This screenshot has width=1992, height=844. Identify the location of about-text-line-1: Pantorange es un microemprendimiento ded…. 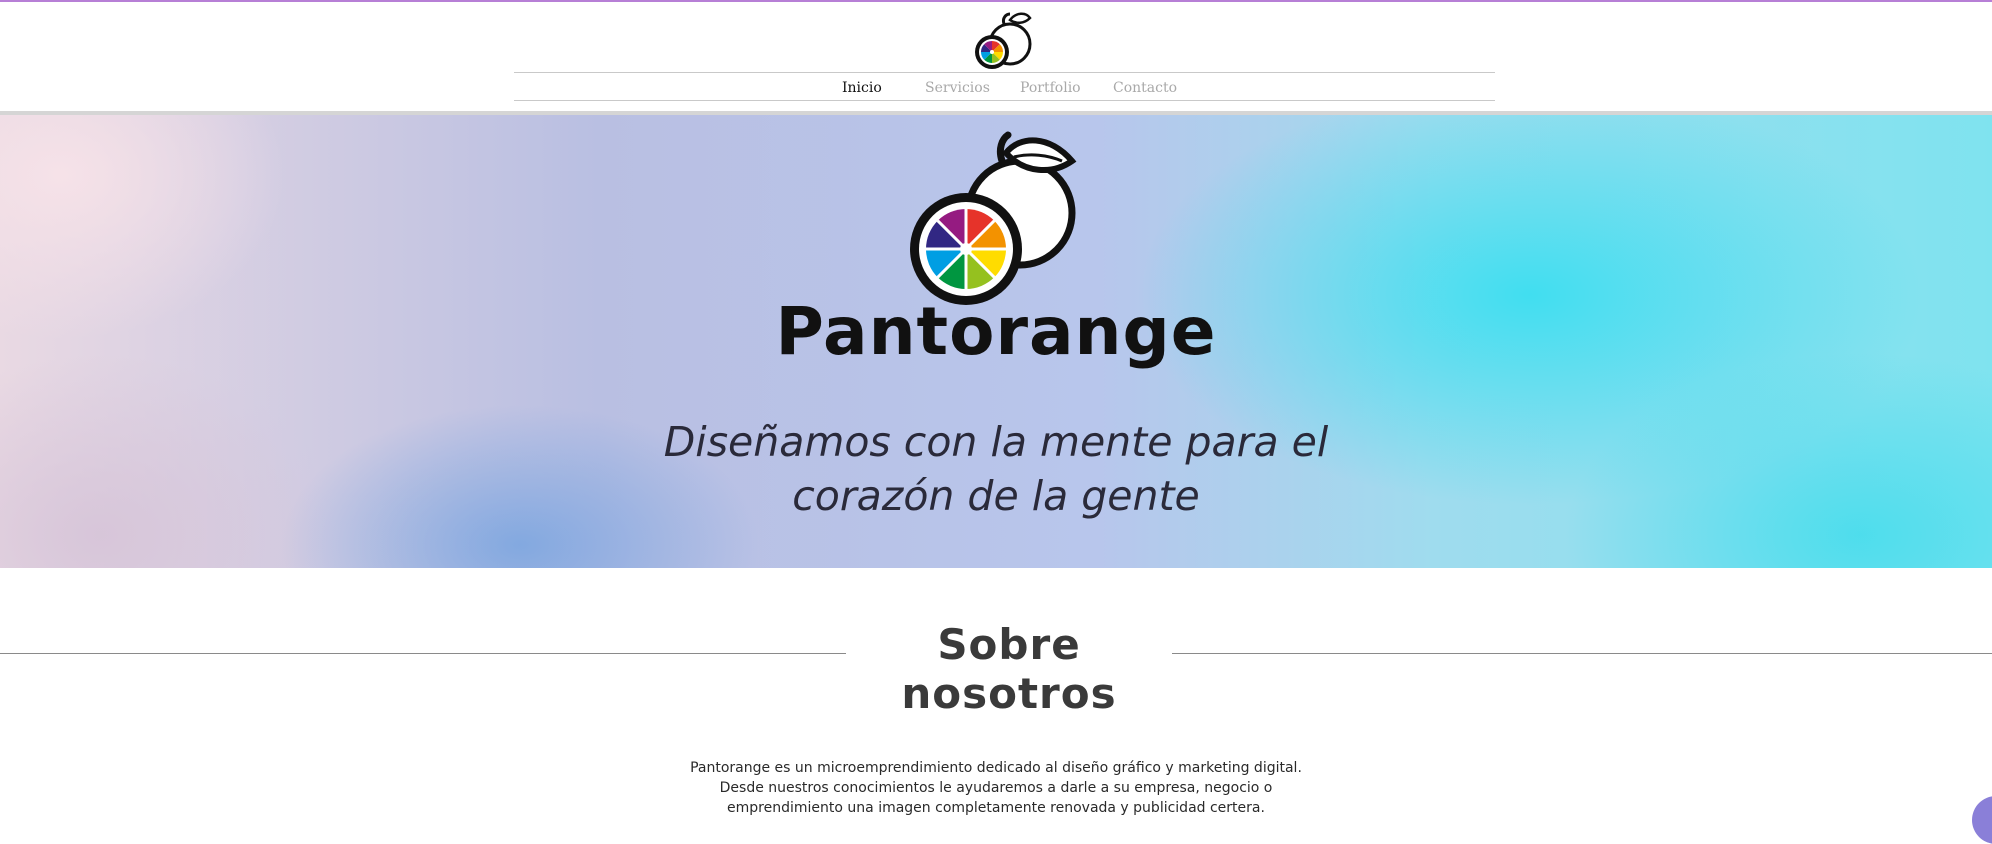
(996, 768).